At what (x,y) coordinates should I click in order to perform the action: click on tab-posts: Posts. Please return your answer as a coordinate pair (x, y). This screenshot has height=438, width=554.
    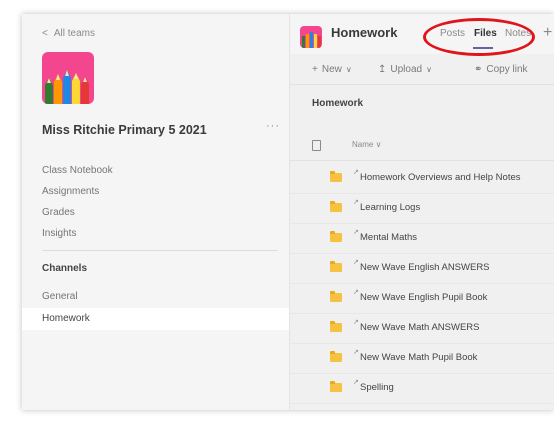
    Looking at the image, I should click on (452, 33).